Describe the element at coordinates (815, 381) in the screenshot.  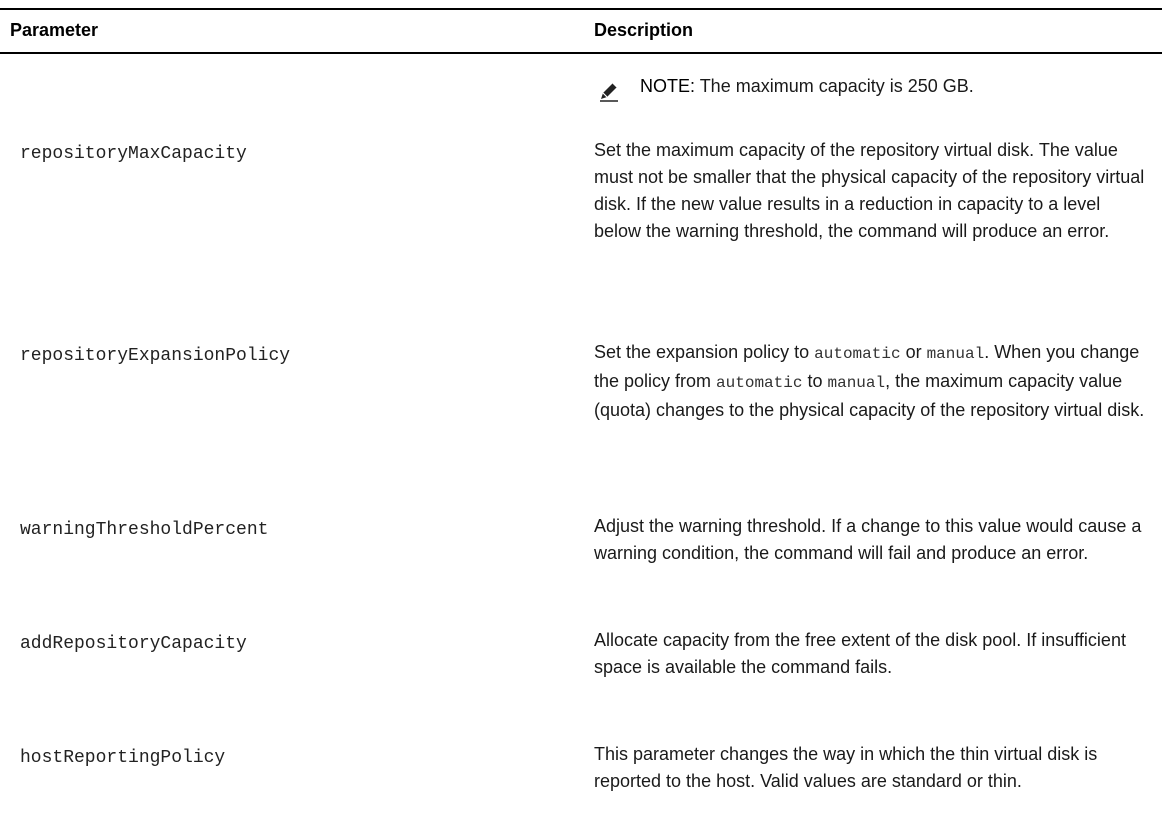
I see `desc-text: to` at that location.